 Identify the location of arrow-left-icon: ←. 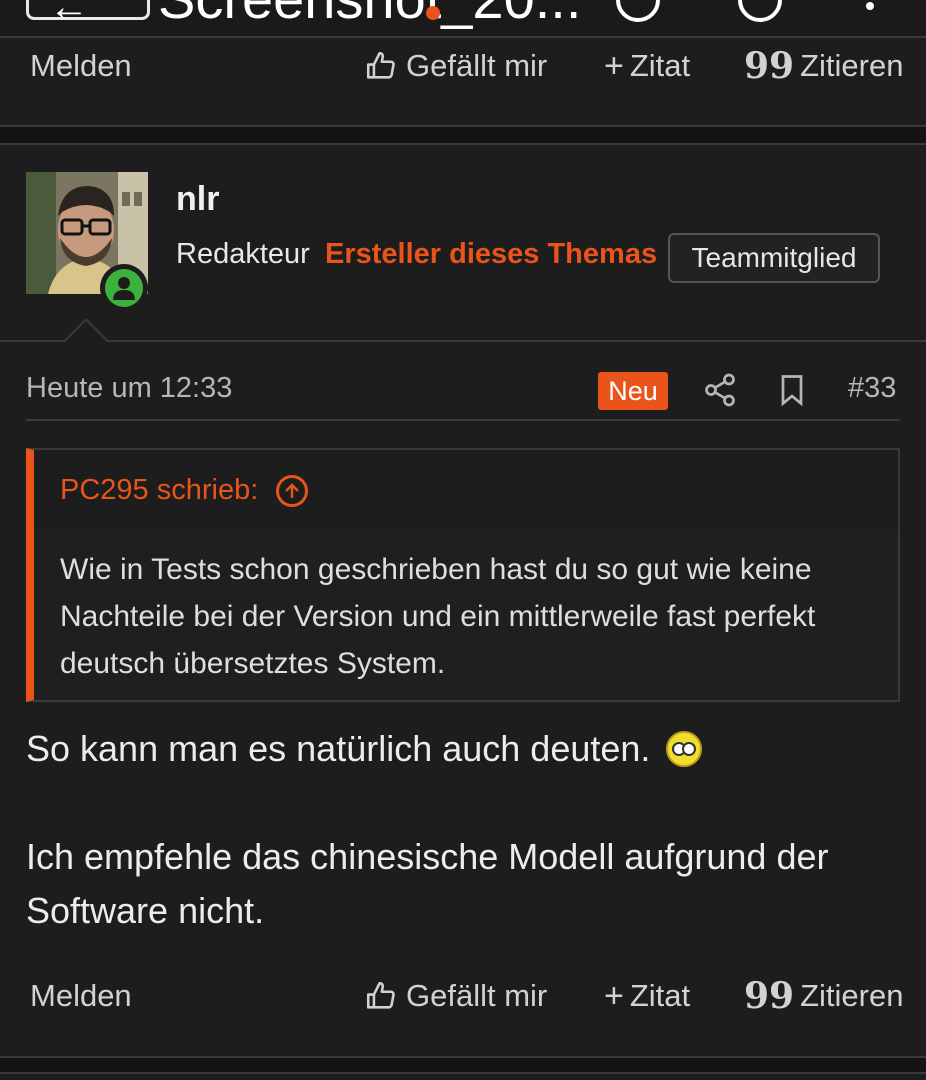
(69, 14).